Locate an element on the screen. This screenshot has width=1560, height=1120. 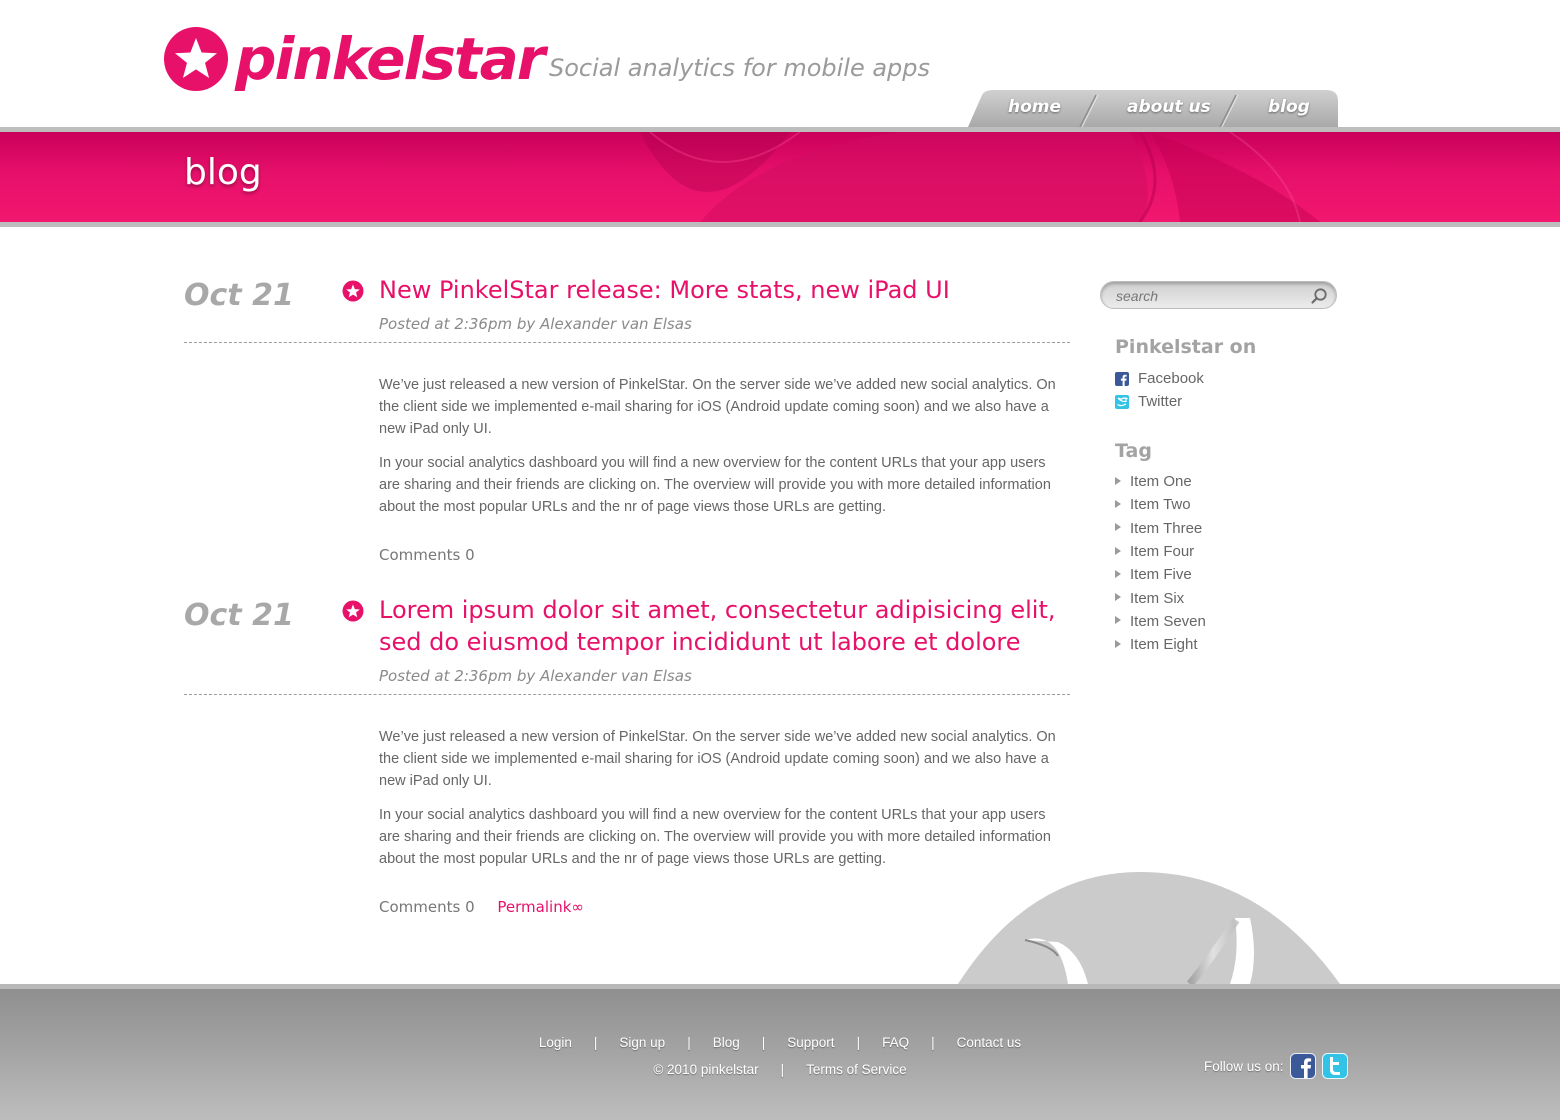
tag-item: Item Five is located at coordinates (1160, 574).